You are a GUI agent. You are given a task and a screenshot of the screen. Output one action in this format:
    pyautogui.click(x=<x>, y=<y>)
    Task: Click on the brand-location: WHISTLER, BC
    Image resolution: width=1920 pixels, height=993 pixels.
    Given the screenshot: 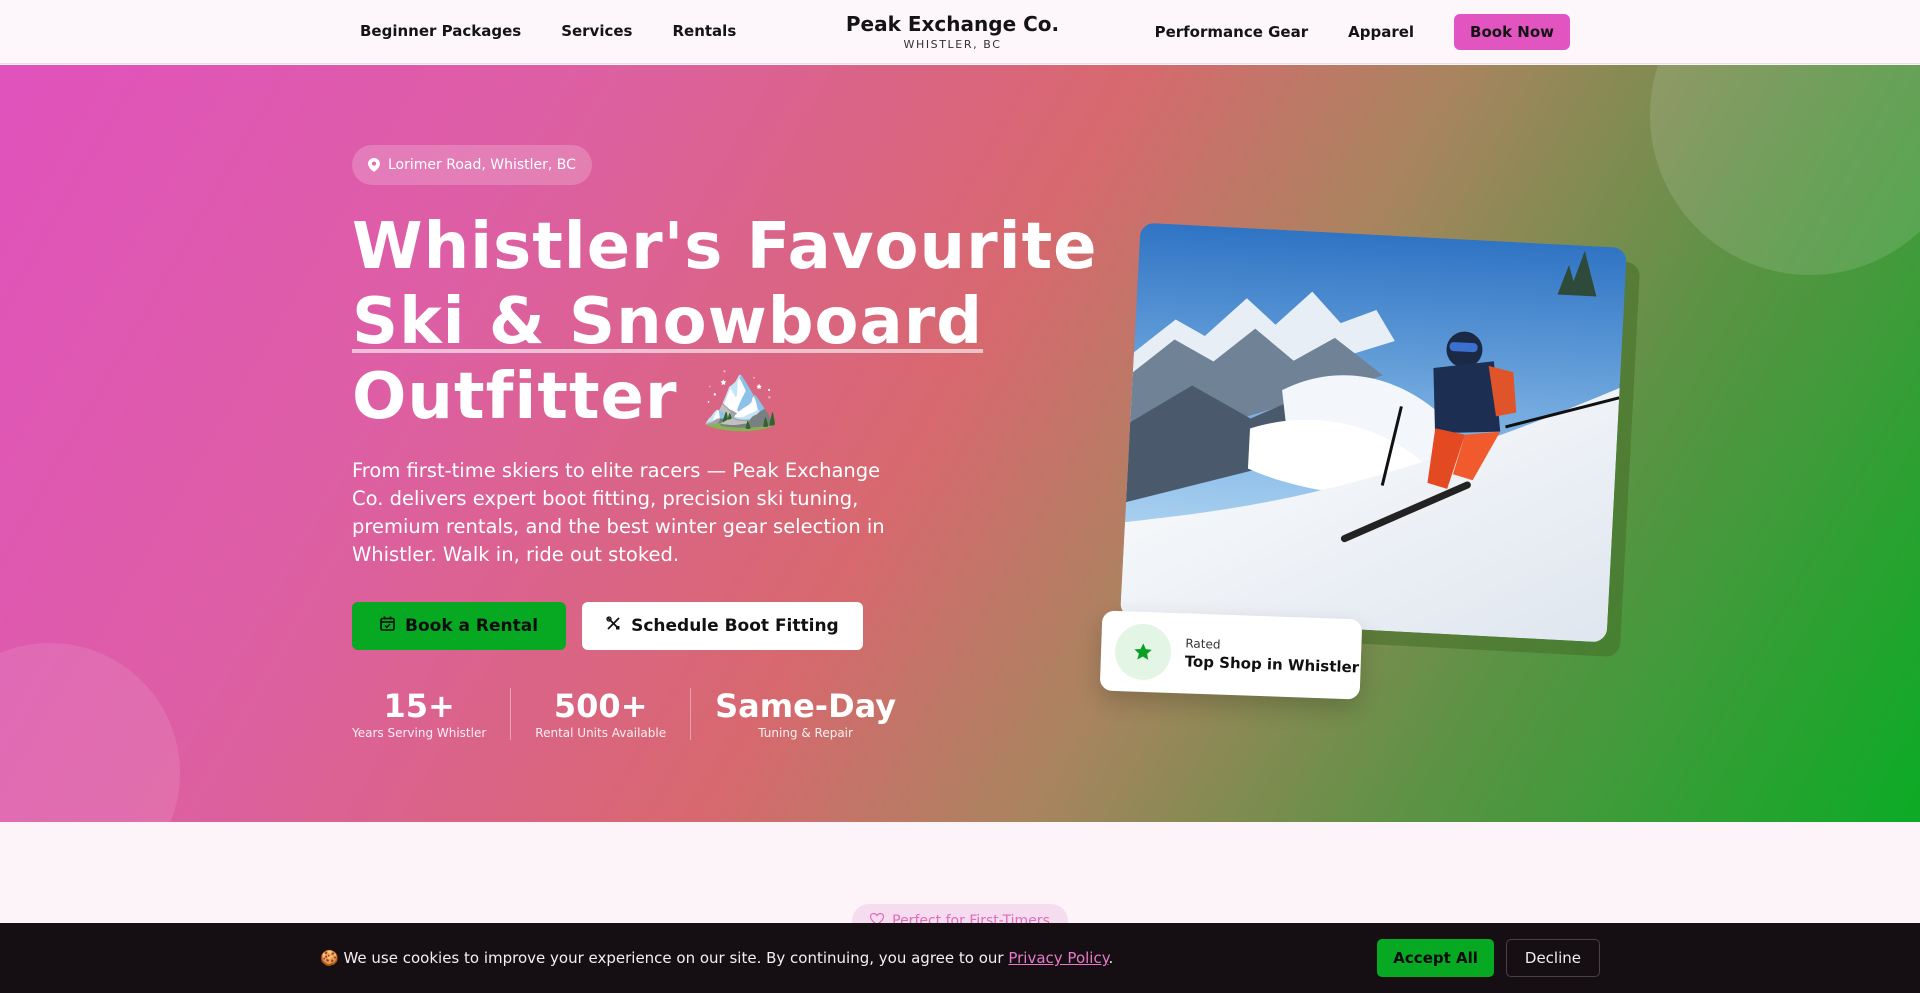 What is the action you would take?
    pyautogui.click(x=952, y=44)
    